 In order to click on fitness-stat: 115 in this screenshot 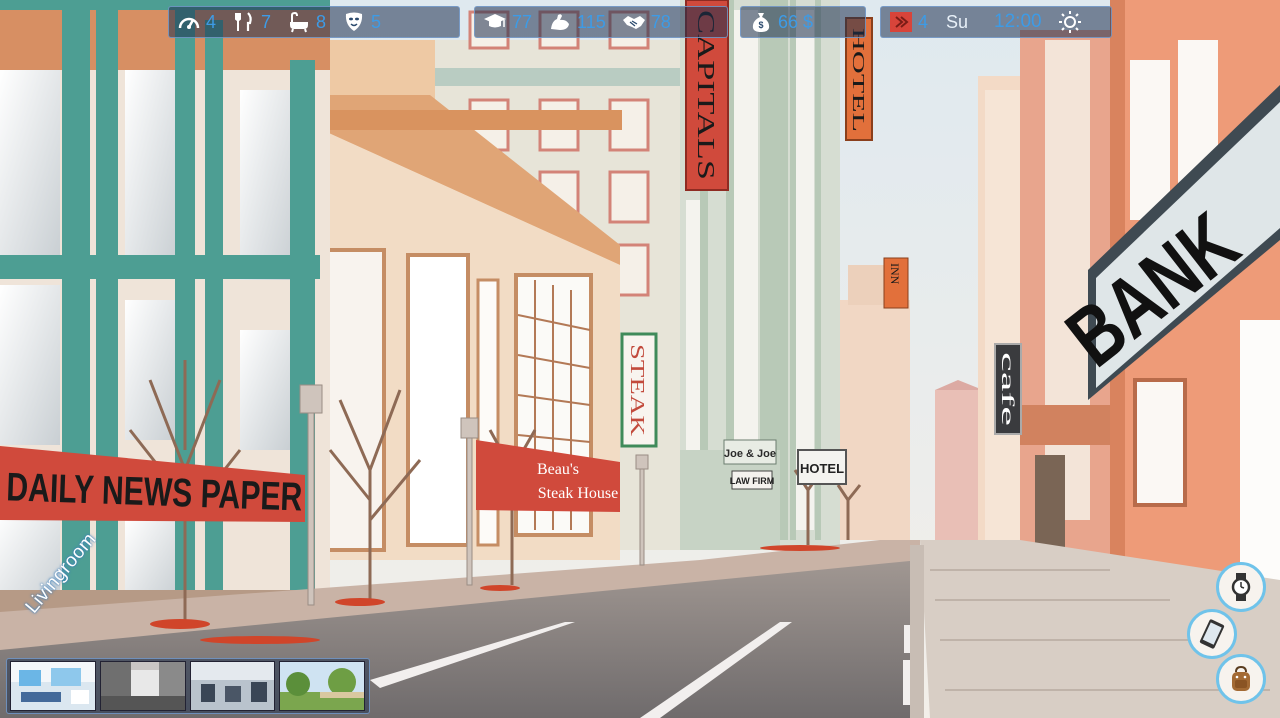, I will do `click(577, 22)`.